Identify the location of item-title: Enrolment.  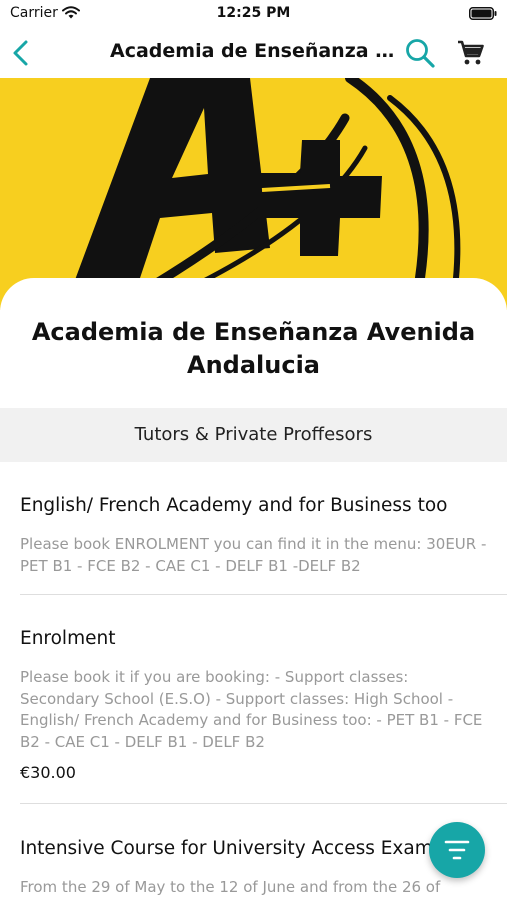
(68, 638).